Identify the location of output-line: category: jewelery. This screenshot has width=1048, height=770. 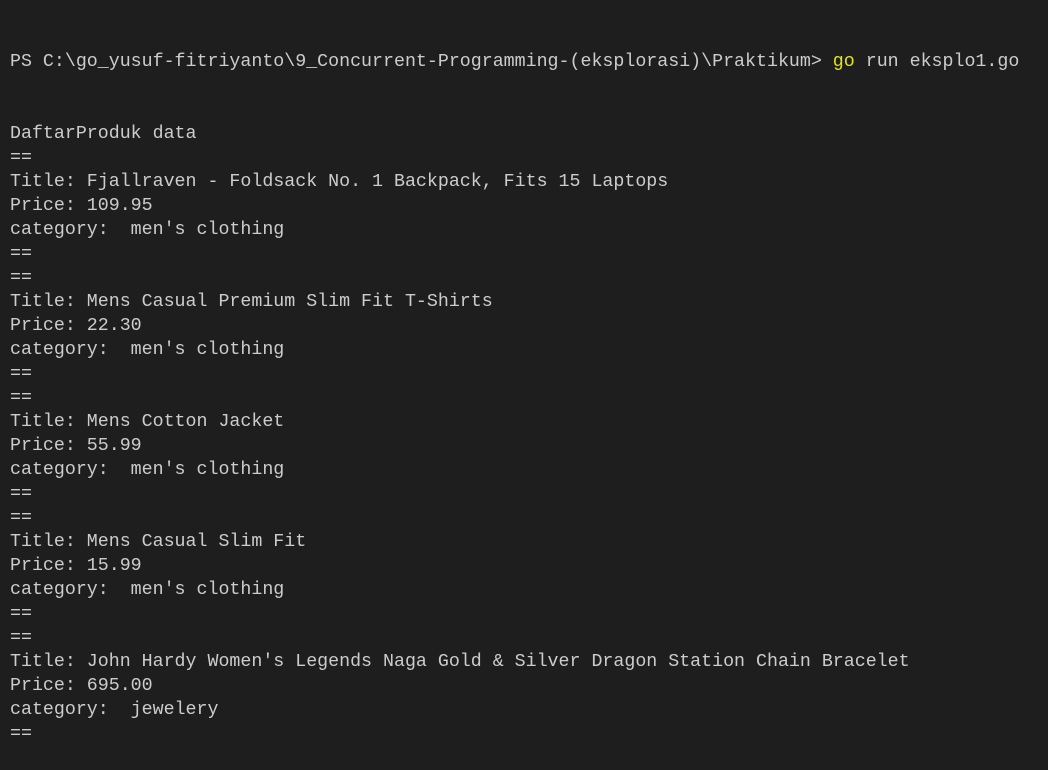
(114, 710).